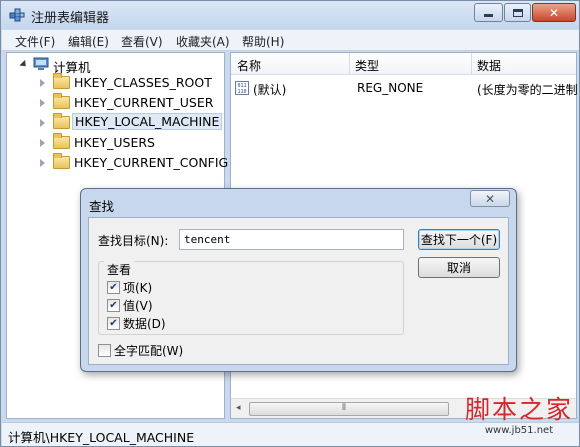 Image resolution: width=580 pixels, height=447 pixels. I want to click on find-next-button: 查找下一个(F), so click(459, 239).